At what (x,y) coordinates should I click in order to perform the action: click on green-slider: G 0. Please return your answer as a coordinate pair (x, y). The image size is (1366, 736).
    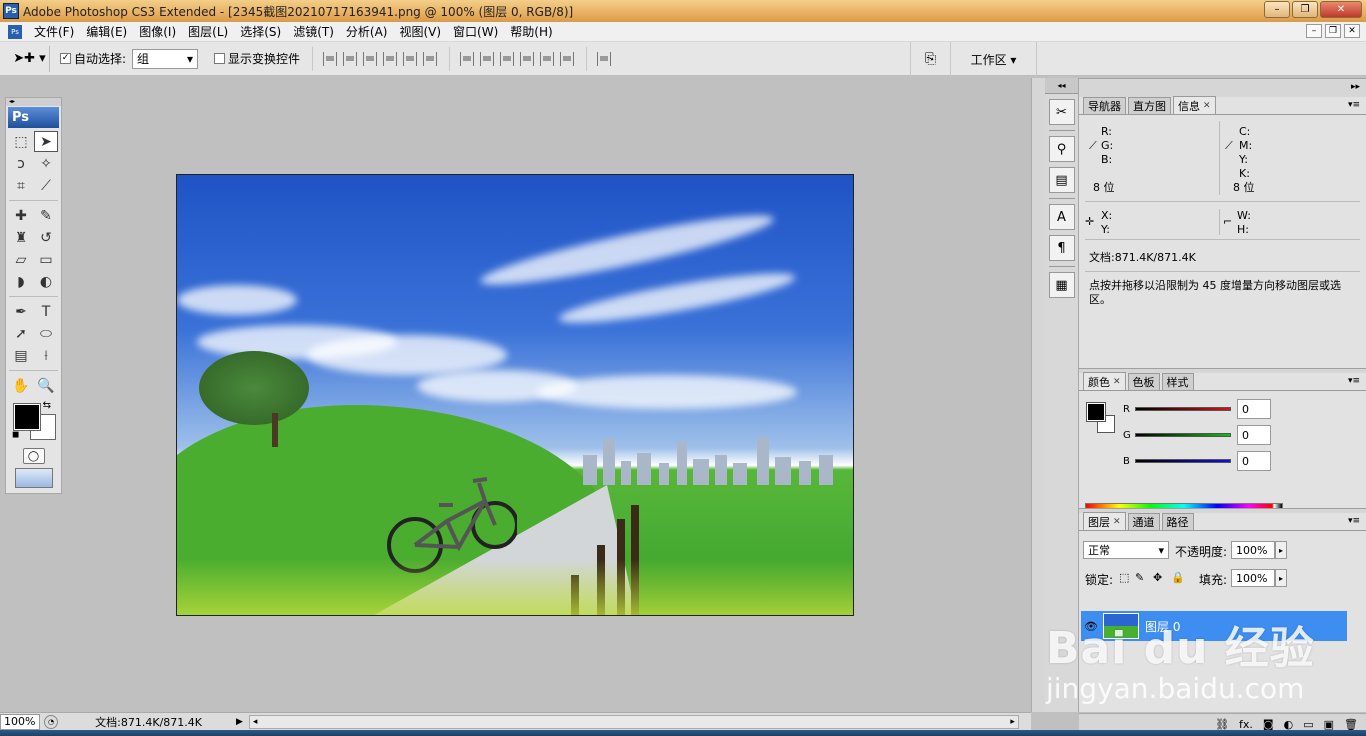
    Looking at the image, I should click on (1197, 435).